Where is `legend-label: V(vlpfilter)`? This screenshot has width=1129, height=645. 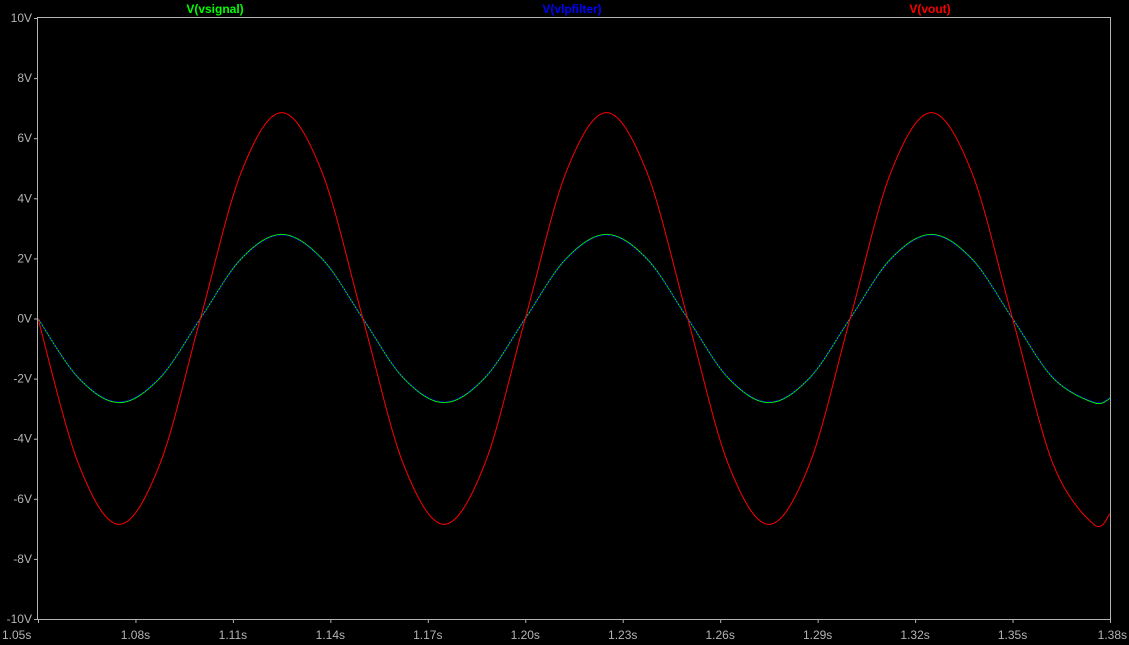 legend-label: V(vlpfilter) is located at coordinates (571, 9).